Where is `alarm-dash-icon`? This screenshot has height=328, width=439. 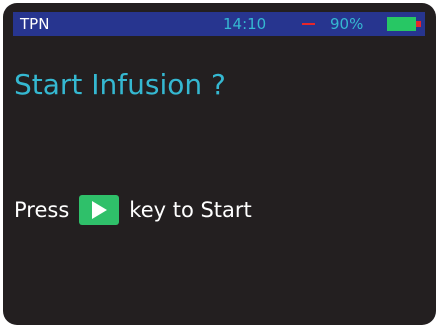
alarm-dash-icon is located at coordinates (308, 24).